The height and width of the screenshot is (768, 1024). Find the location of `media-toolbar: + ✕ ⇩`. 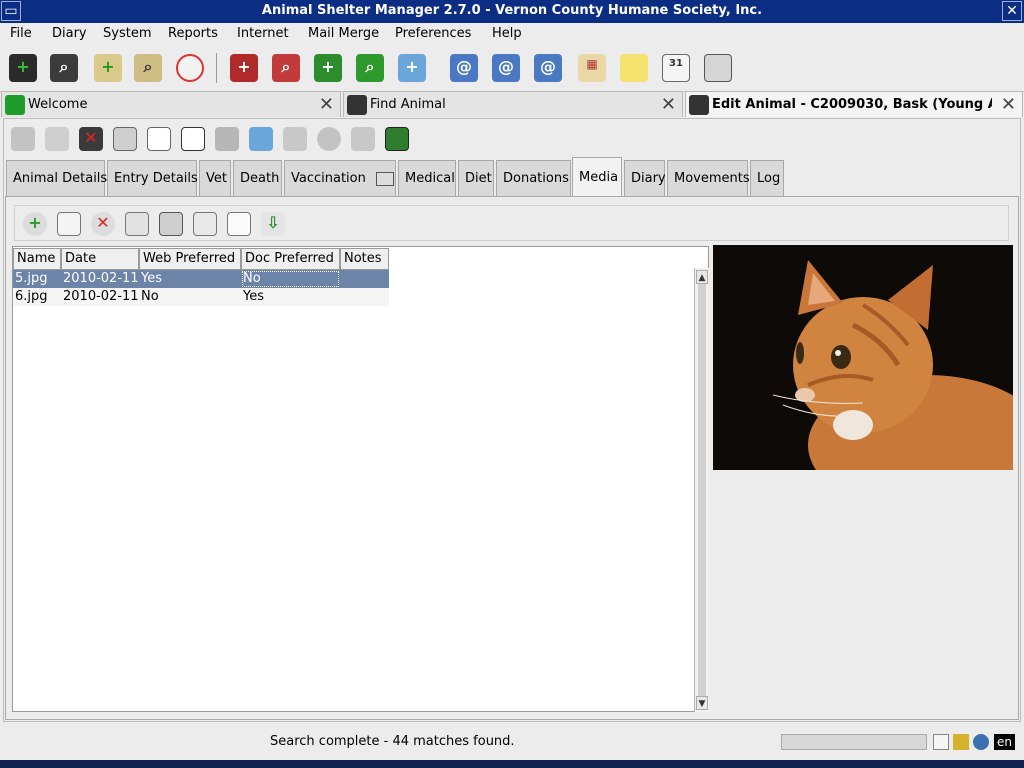

media-toolbar: + ✕ ⇩ is located at coordinates (511, 223).